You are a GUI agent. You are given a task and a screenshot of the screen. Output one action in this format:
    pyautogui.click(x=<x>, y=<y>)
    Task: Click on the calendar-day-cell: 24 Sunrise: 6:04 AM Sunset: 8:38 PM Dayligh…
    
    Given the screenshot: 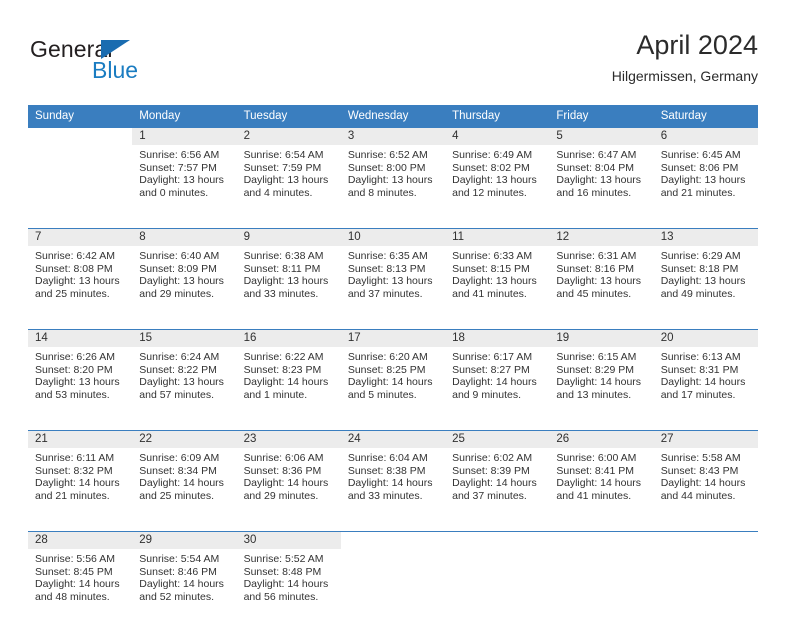 What is the action you would take?
    pyautogui.click(x=393, y=475)
    